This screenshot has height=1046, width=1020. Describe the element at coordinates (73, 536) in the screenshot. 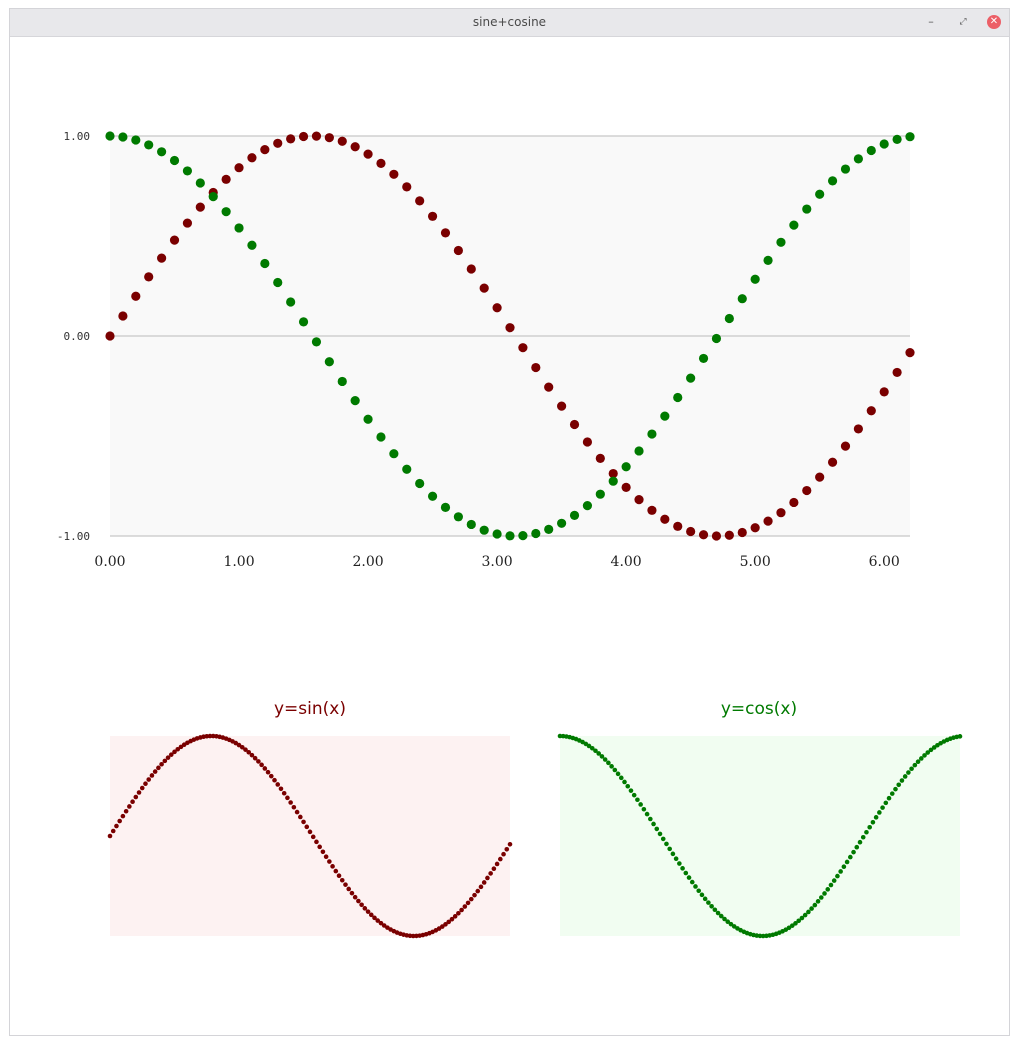

I see `main-y-tick-label: -1.00` at that location.